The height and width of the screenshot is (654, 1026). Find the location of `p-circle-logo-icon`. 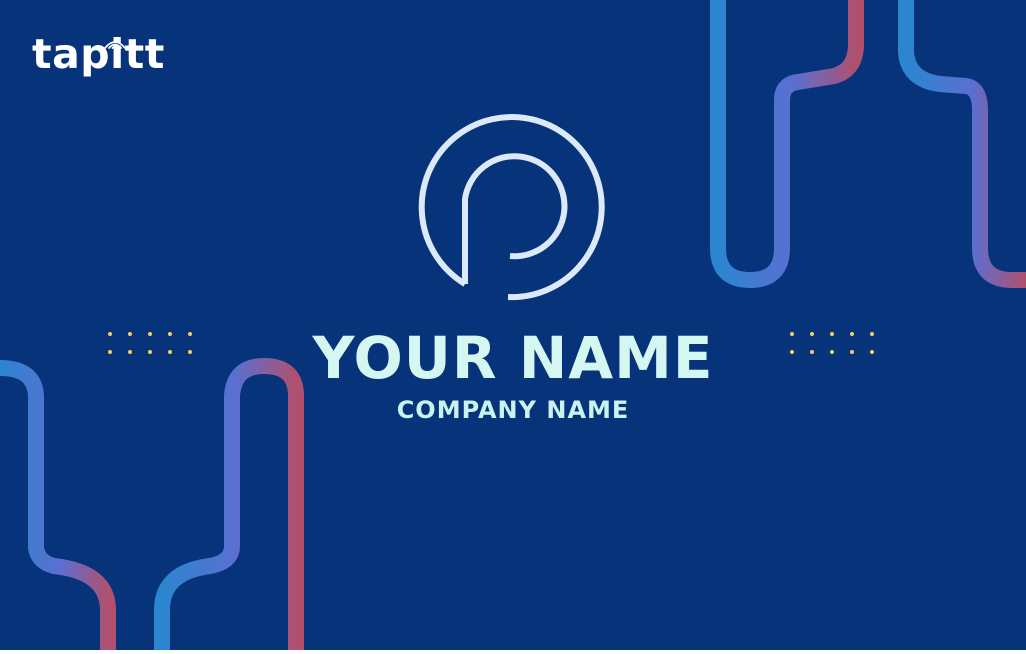

p-circle-logo-icon is located at coordinates (511, 207).